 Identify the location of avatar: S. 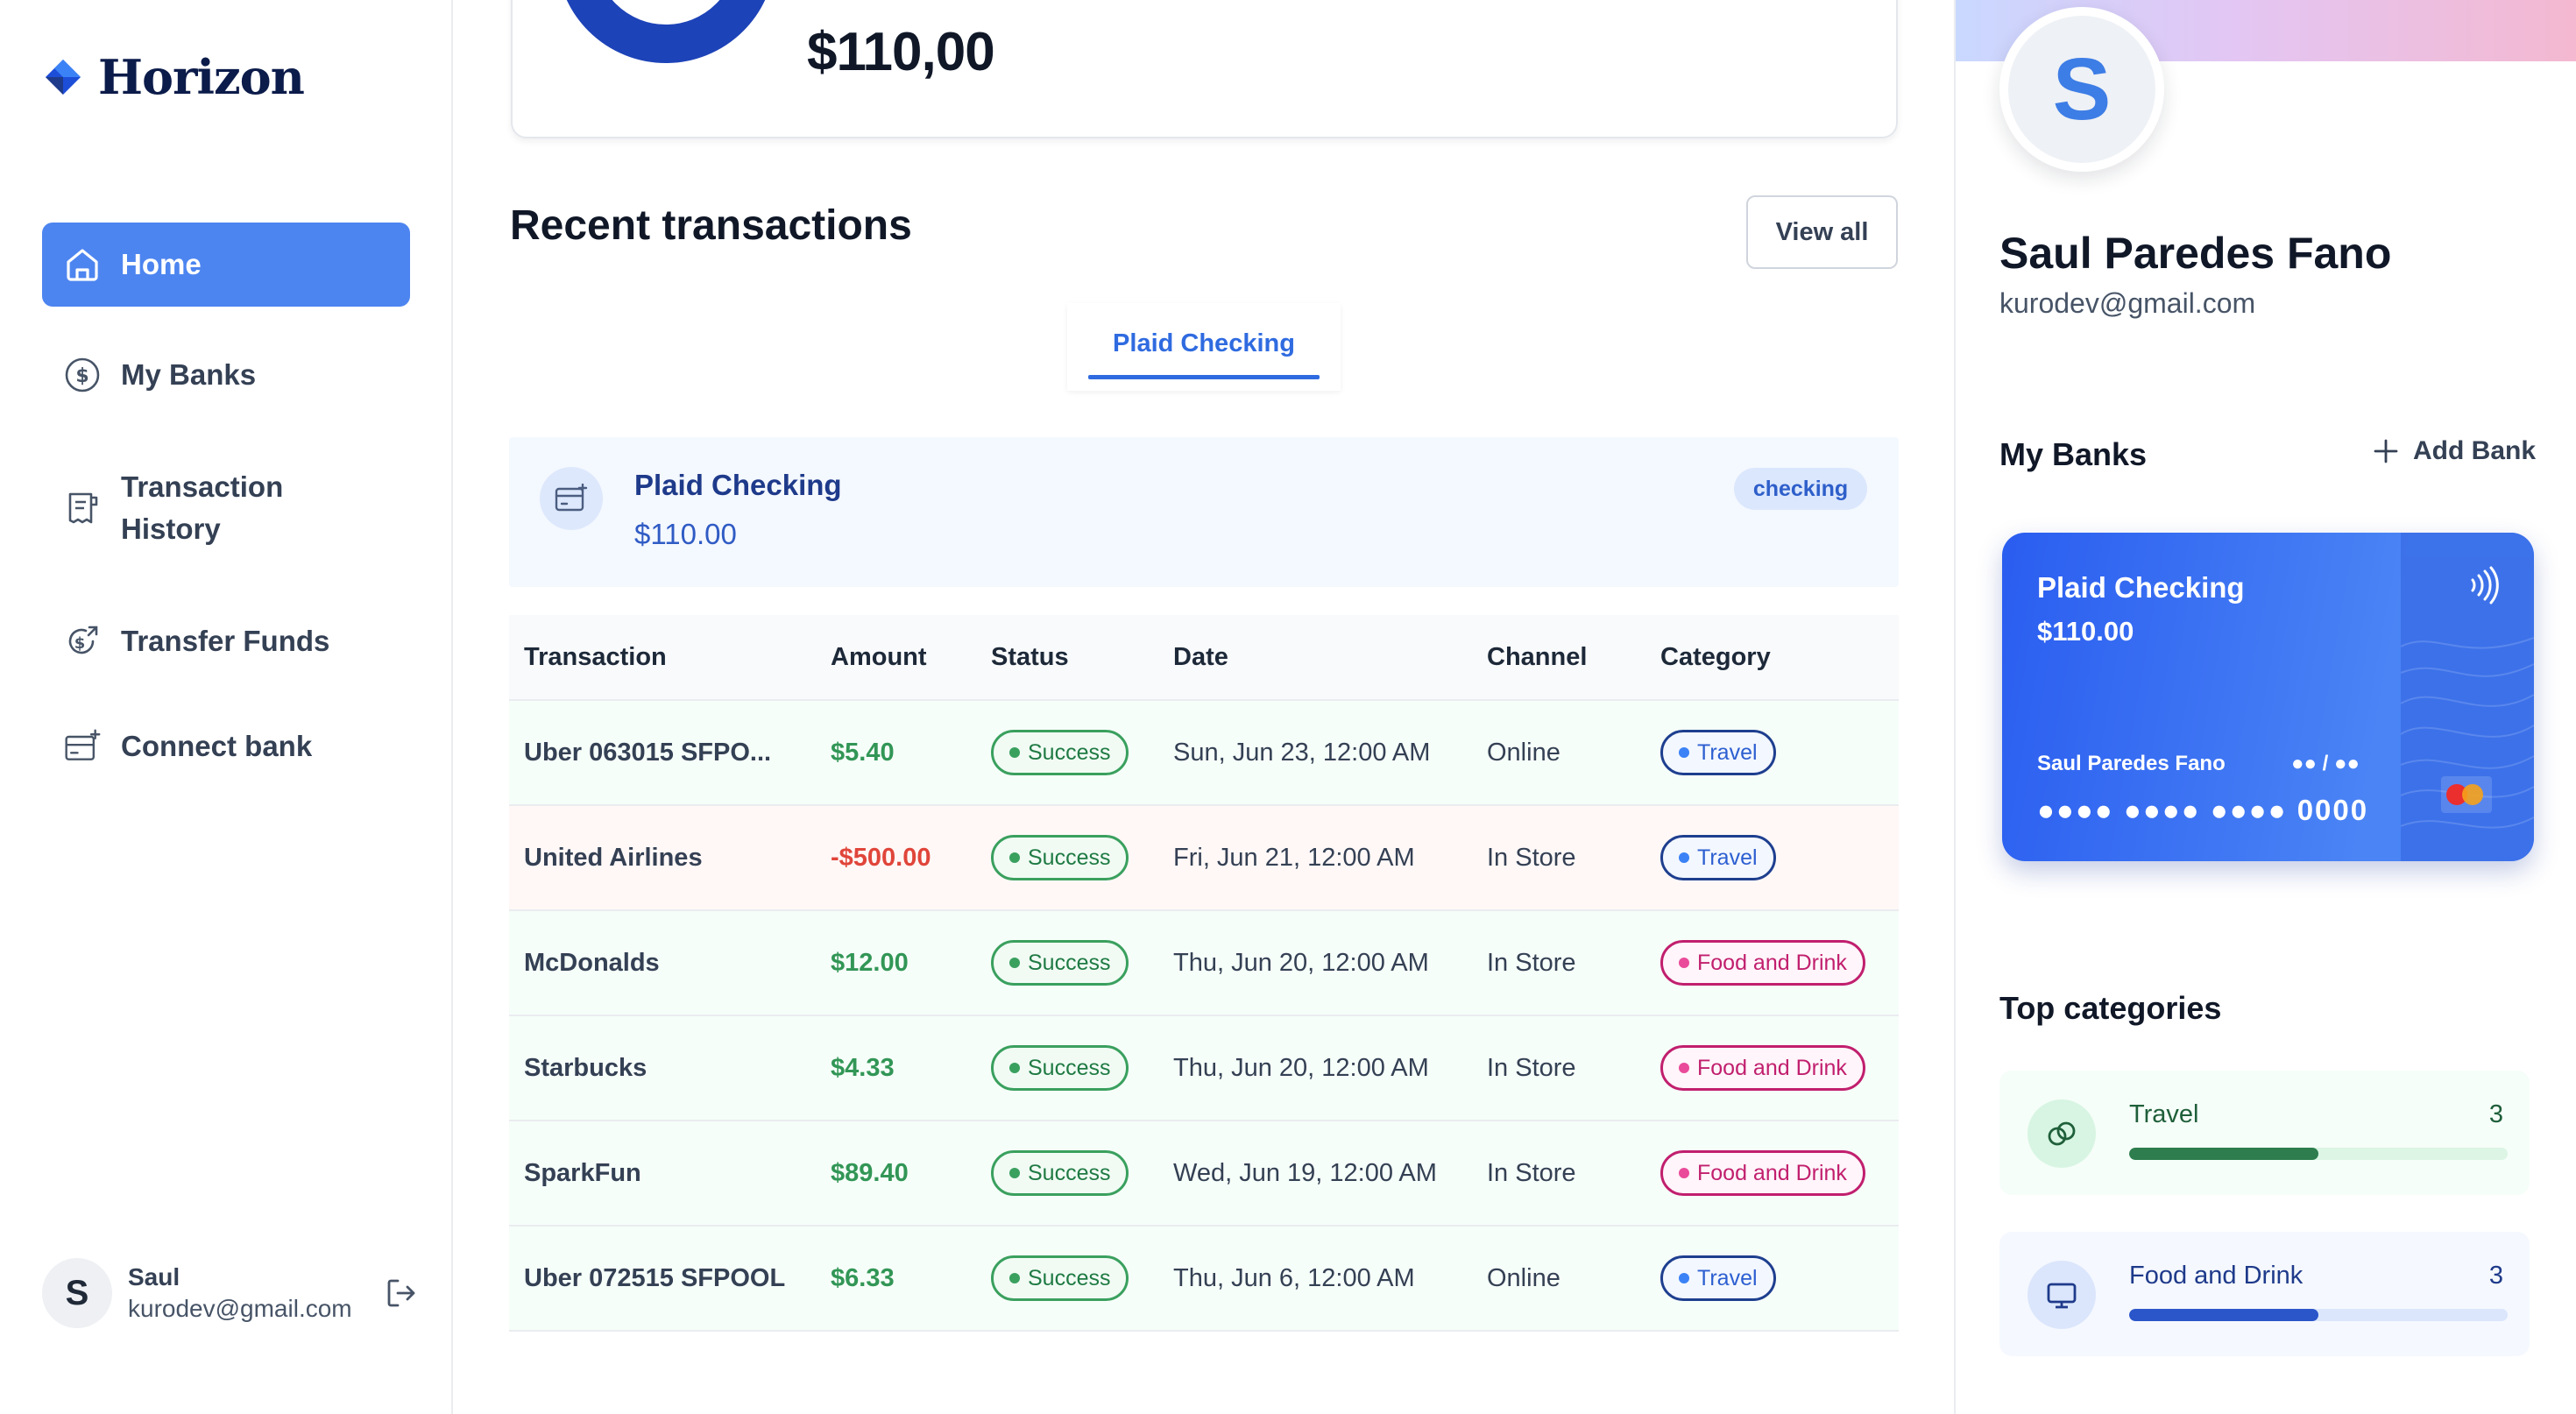
(77, 1293).